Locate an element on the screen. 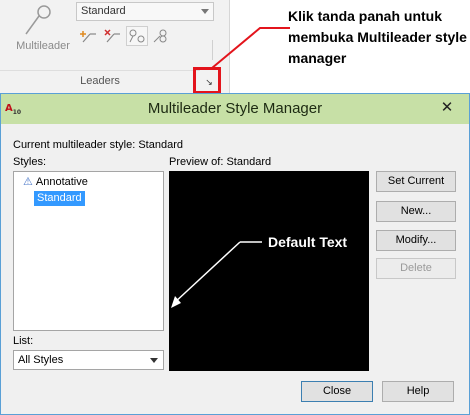  close-button: Close is located at coordinates (337, 391).